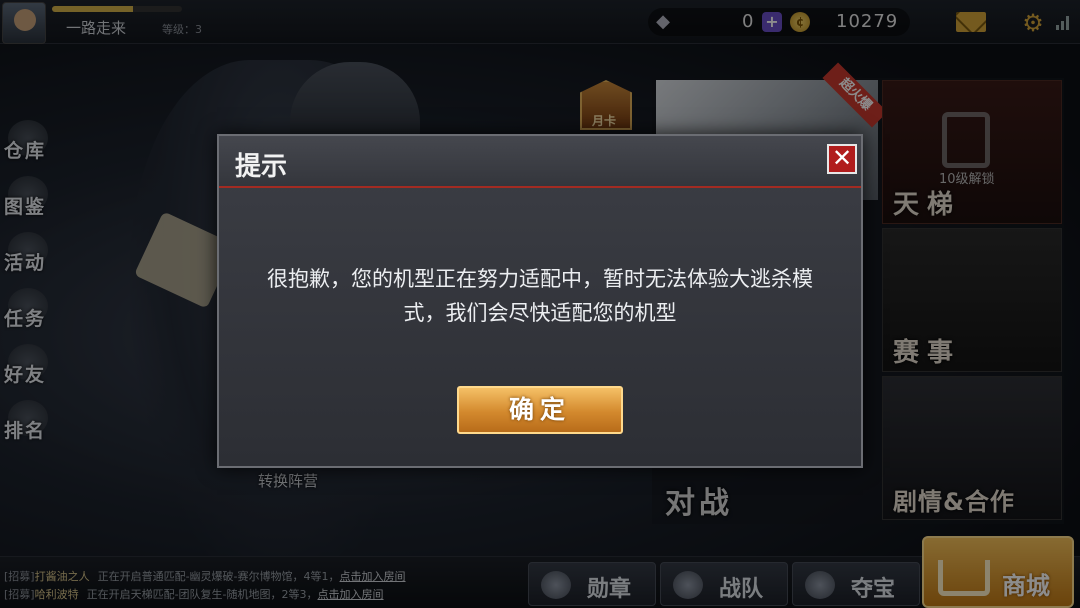 This screenshot has width=1080, height=608. I want to click on dialog-message: 很抱歉，您的机型正在努力适配中，暂时无法体验大逃杀模式，我们会尽快适配您的机型, so click(540, 296).